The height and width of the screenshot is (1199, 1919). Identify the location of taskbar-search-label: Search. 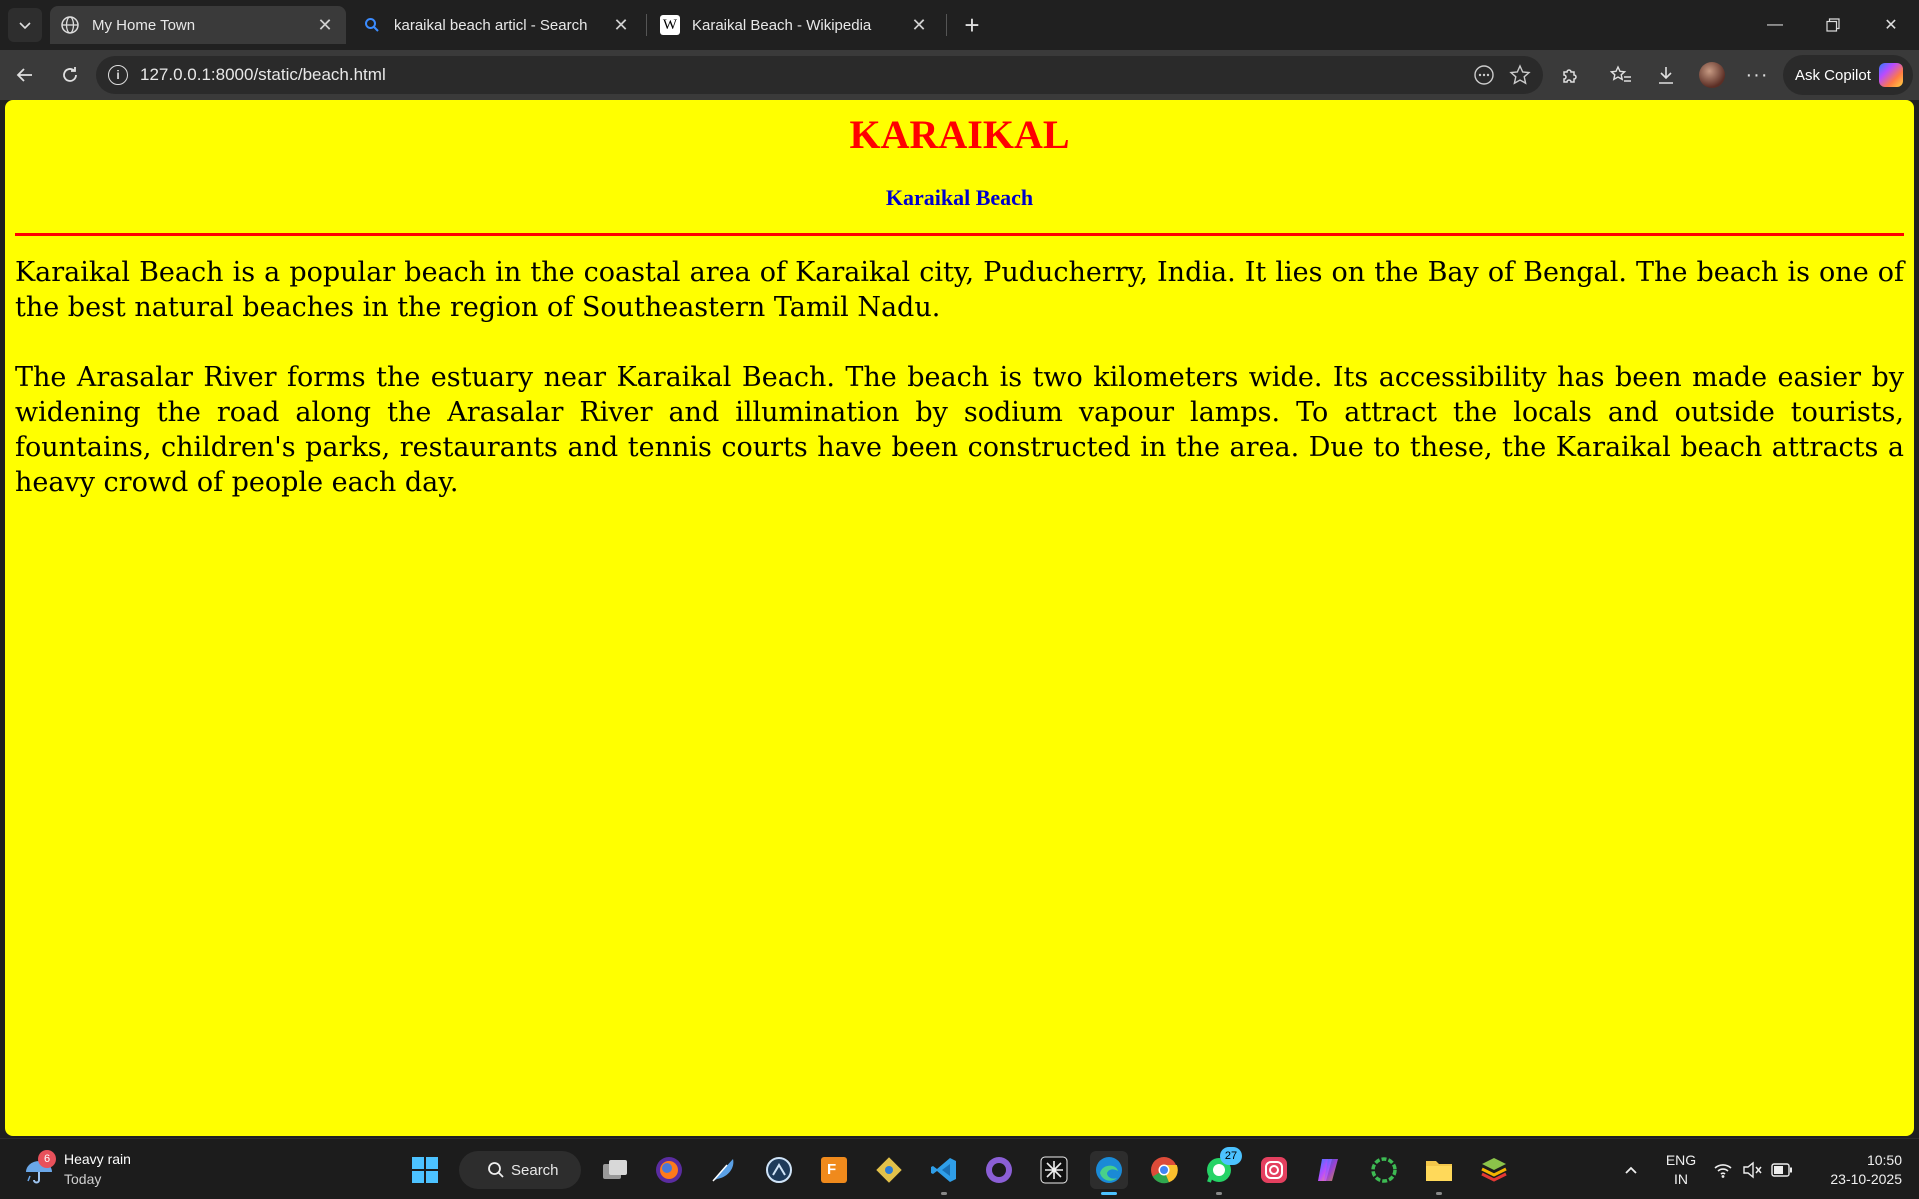
(535, 1170).